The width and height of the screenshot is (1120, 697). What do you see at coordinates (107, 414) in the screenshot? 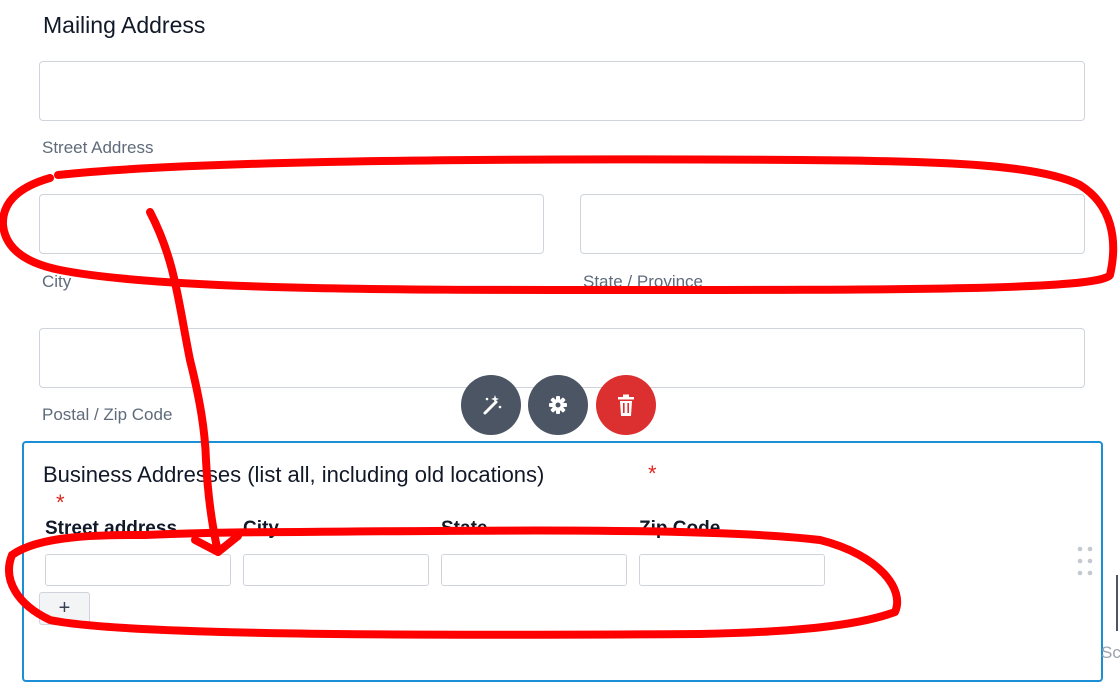
I see `postal-zip-label: Postal / Zip Code` at bounding box center [107, 414].